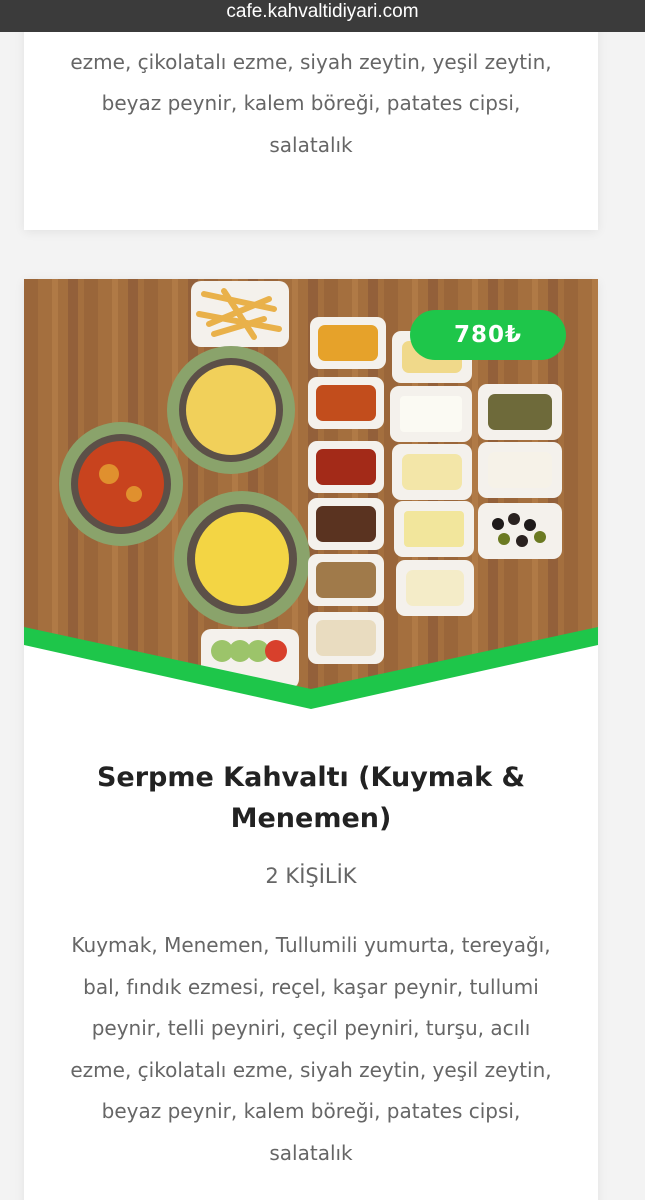 Image resolution: width=645 pixels, height=1200 pixels. I want to click on url-text: cafe.kahvaltidiyari.com, so click(322, 11).